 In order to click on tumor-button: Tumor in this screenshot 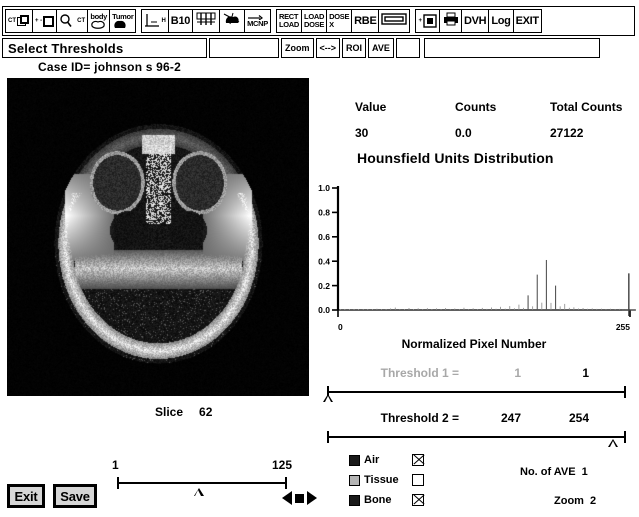, I will do `click(123, 21)`.